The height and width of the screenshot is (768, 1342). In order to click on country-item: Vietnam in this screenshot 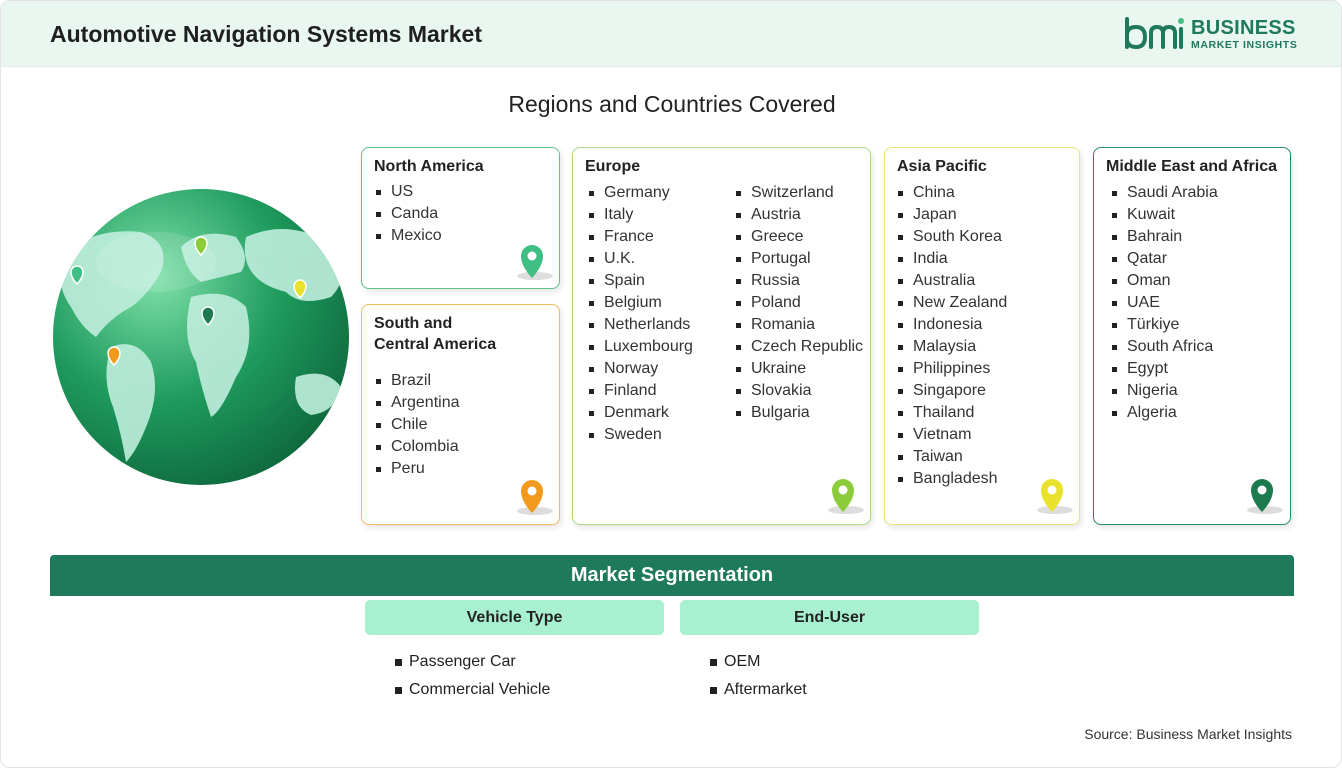, I will do `click(951, 435)`.